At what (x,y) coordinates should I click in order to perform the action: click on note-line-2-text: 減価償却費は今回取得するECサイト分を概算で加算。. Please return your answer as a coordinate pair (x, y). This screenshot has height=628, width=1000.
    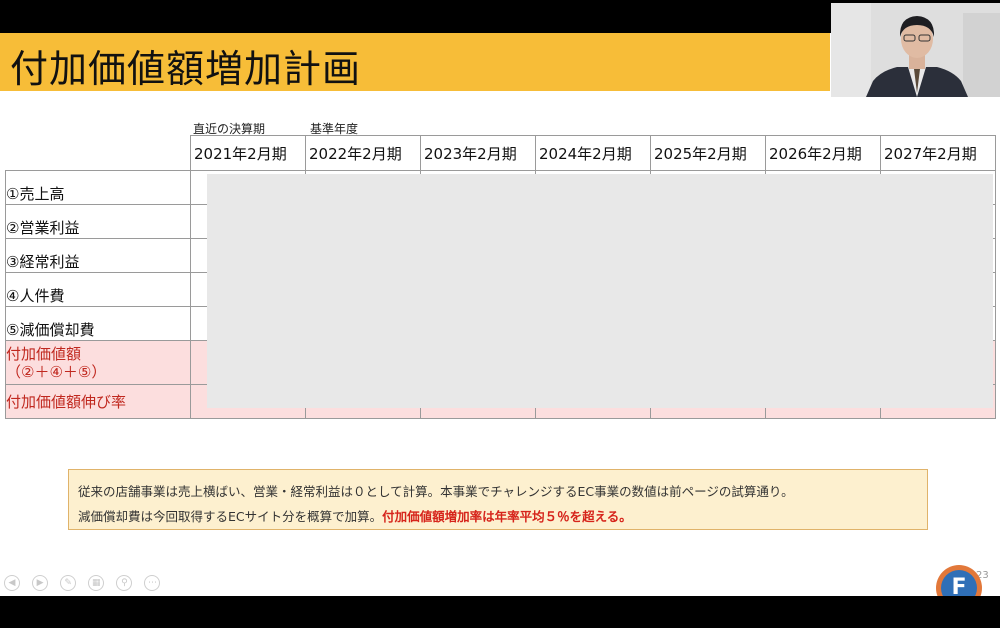
    Looking at the image, I should click on (230, 516).